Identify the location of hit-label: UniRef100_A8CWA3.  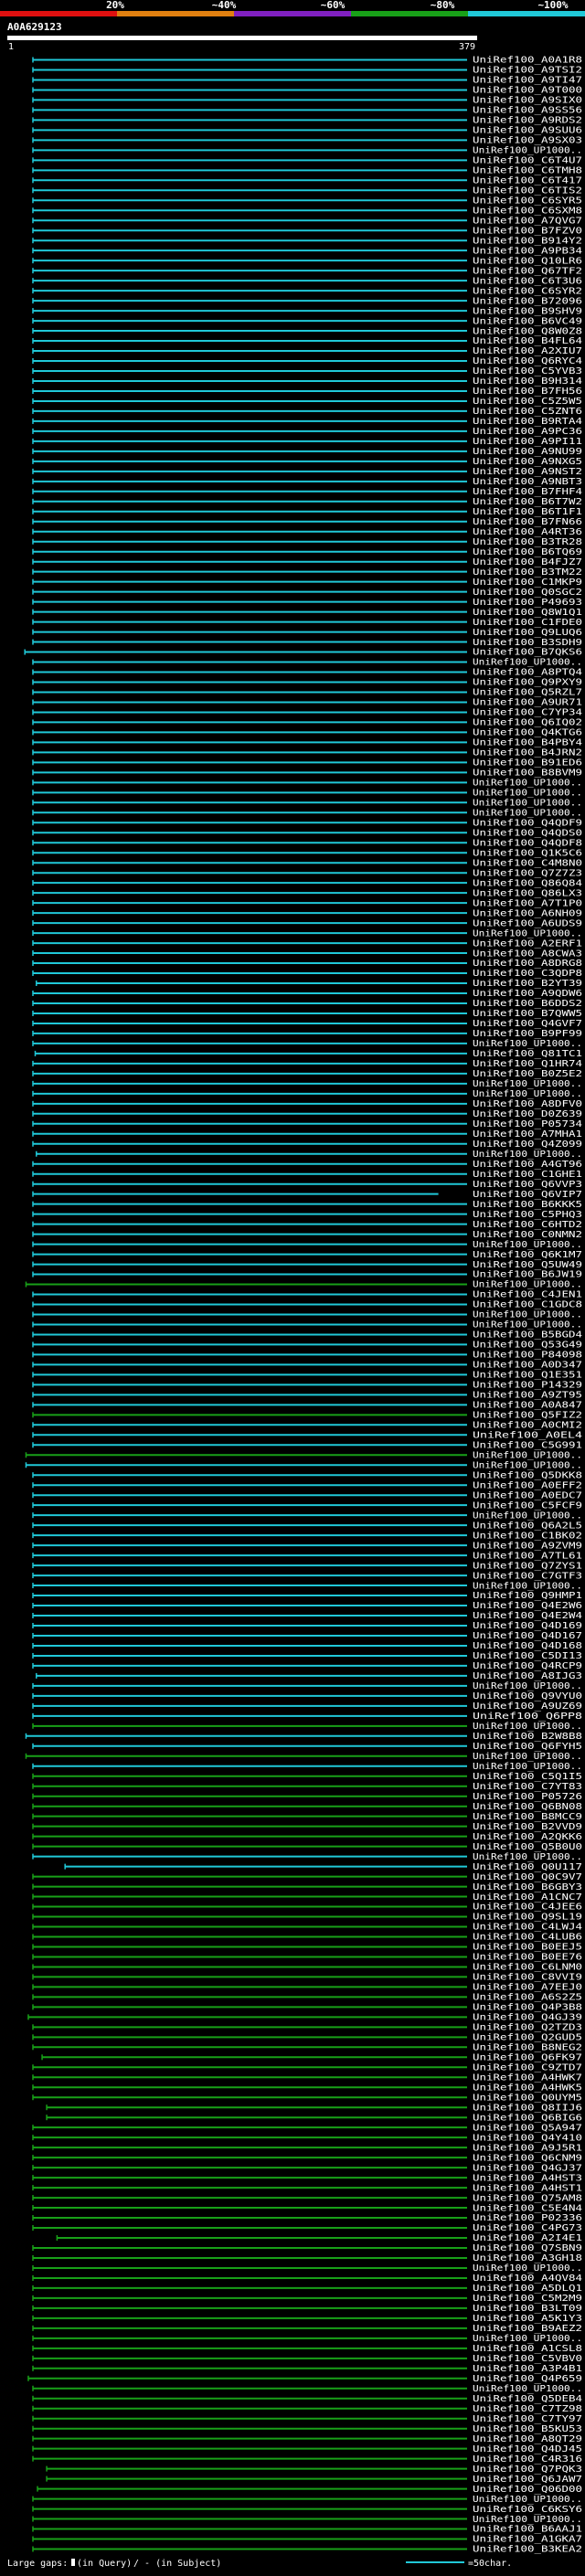
(528, 954).